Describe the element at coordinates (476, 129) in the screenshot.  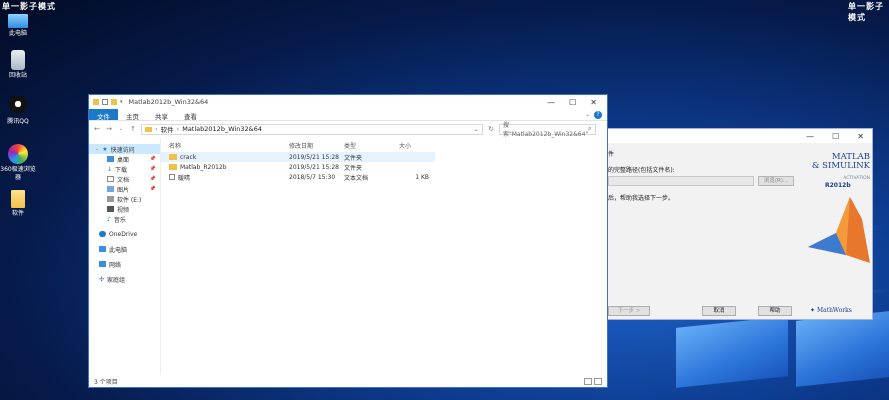
I see `chevron-down-icon: ⌄` at that location.